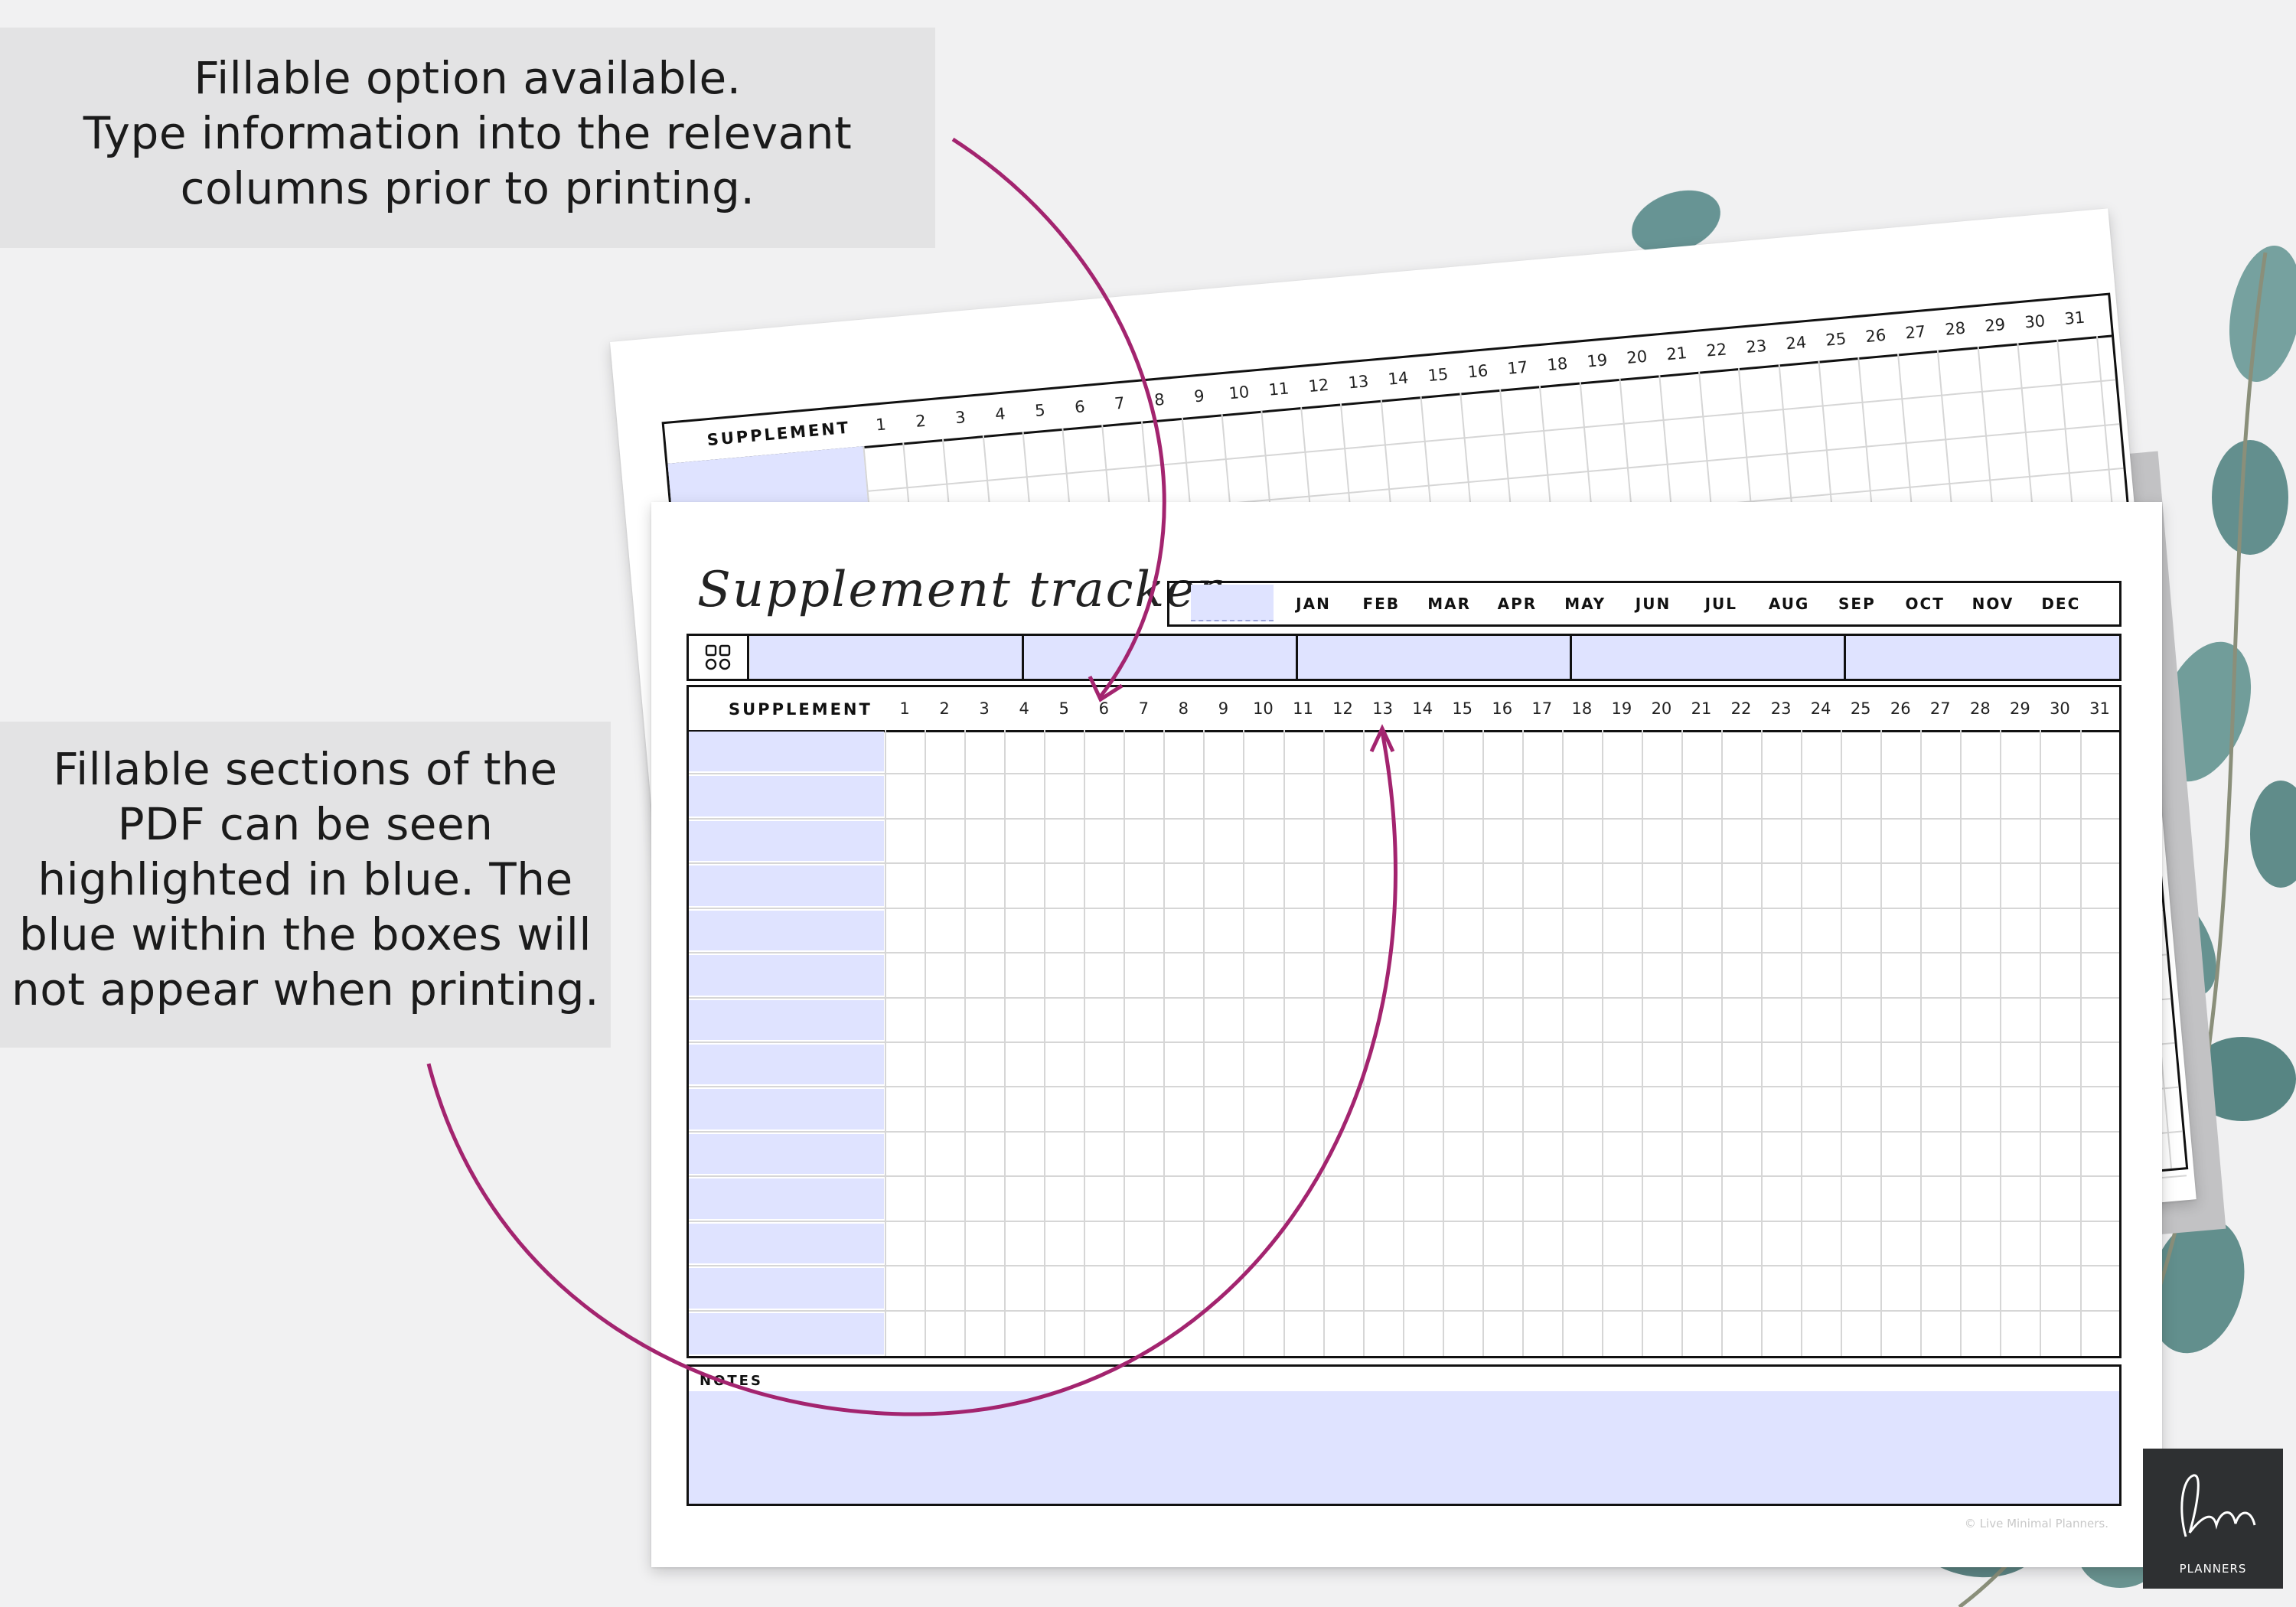 This screenshot has height=1607, width=2296. Describe the element at coordinates (2213, 1569) in the screenshot. I see `logo-text: PLANNERS` at that location.